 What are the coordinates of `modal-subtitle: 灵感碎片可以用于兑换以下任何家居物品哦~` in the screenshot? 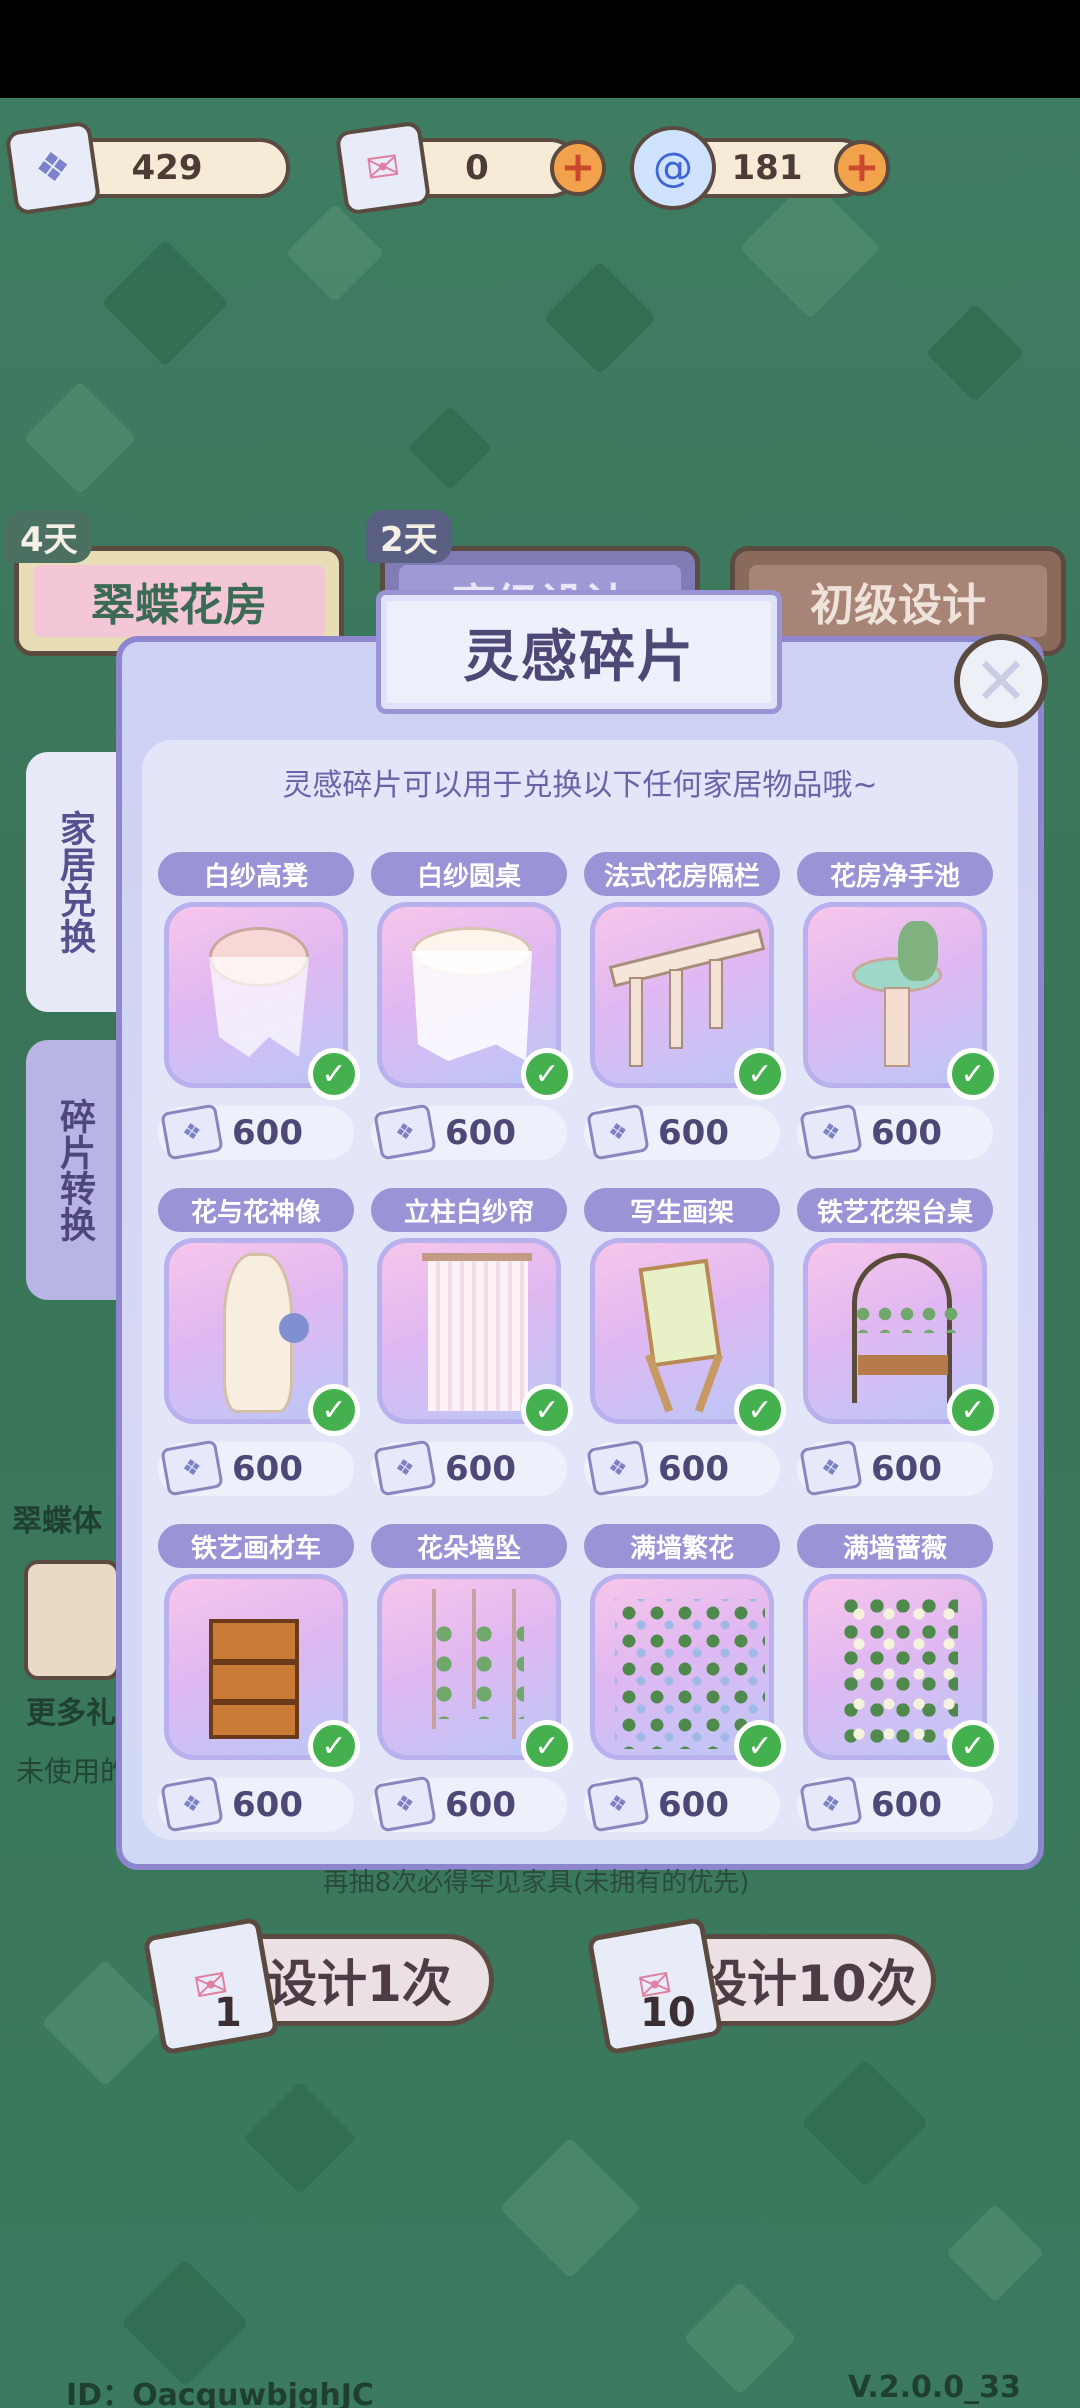 It's located at (580, 785).